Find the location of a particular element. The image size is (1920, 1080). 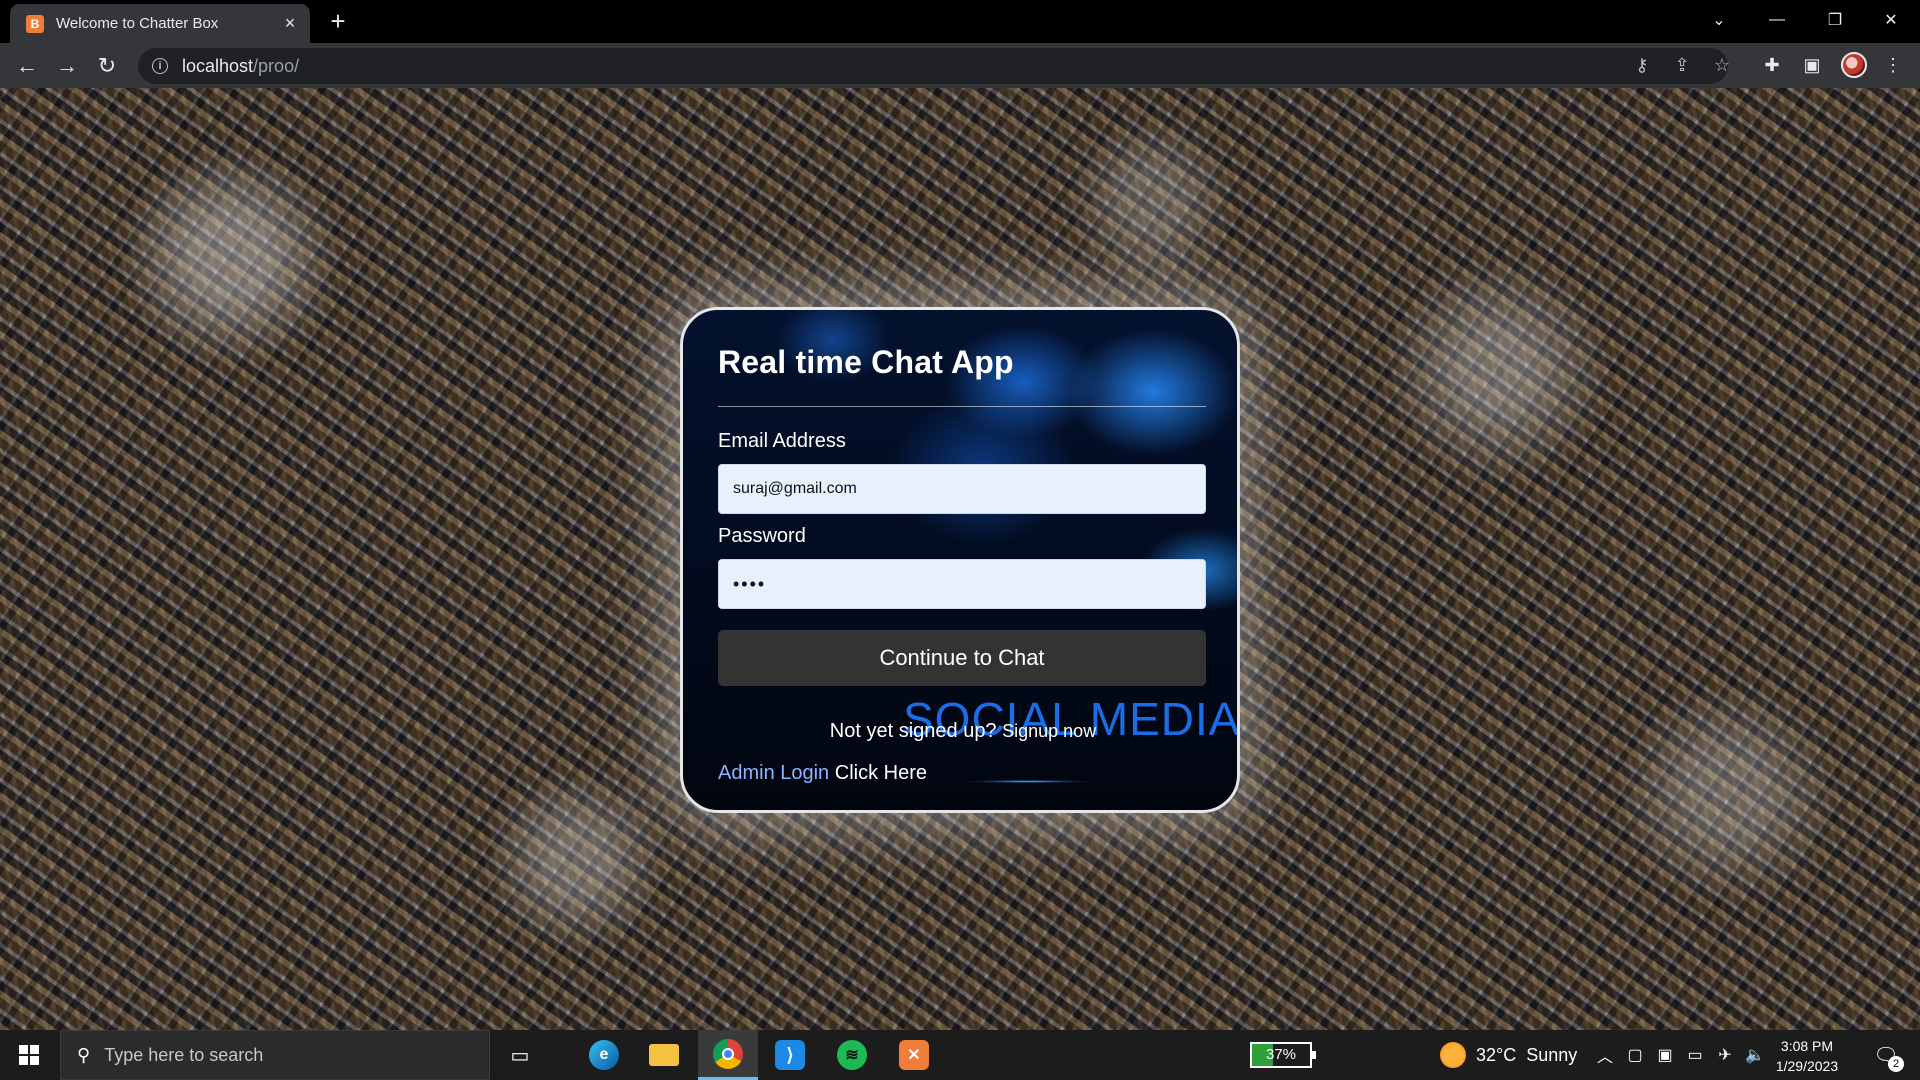

volume-icon: 🔈 is located at coordinates (1755, 1055).